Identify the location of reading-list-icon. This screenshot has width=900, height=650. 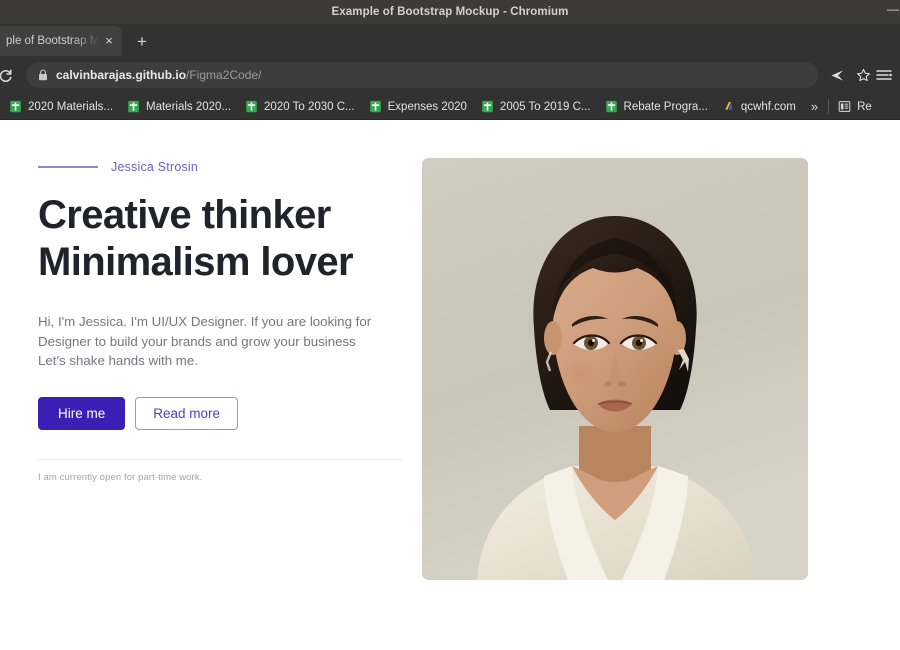
(844, 106).